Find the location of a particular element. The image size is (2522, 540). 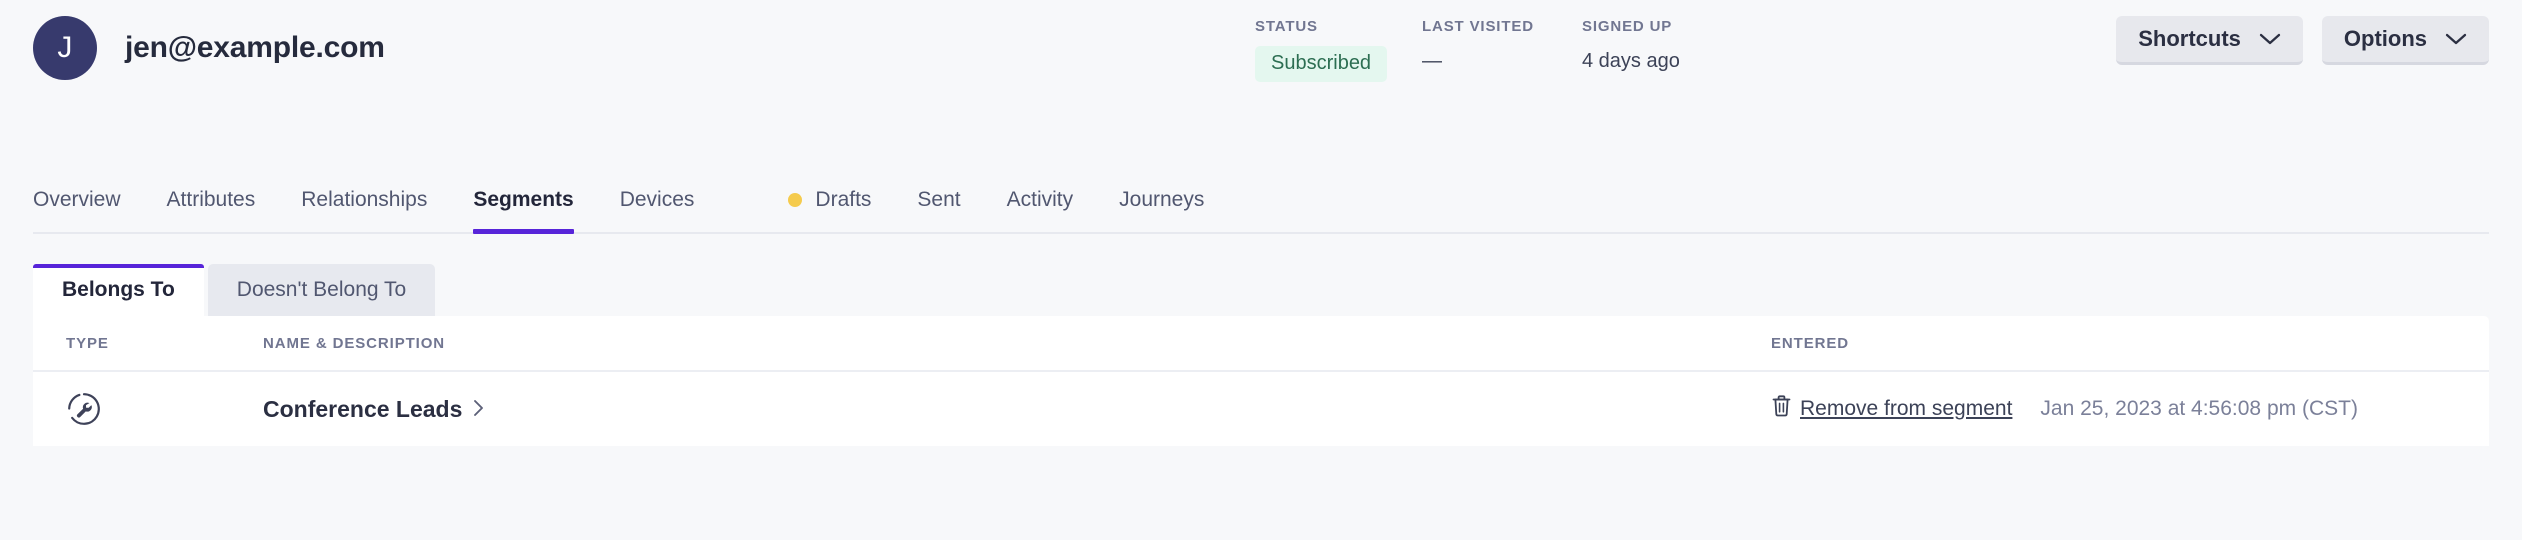

meta-signed-up-label: SIGNED UP is located at coordinates (1627, 26).